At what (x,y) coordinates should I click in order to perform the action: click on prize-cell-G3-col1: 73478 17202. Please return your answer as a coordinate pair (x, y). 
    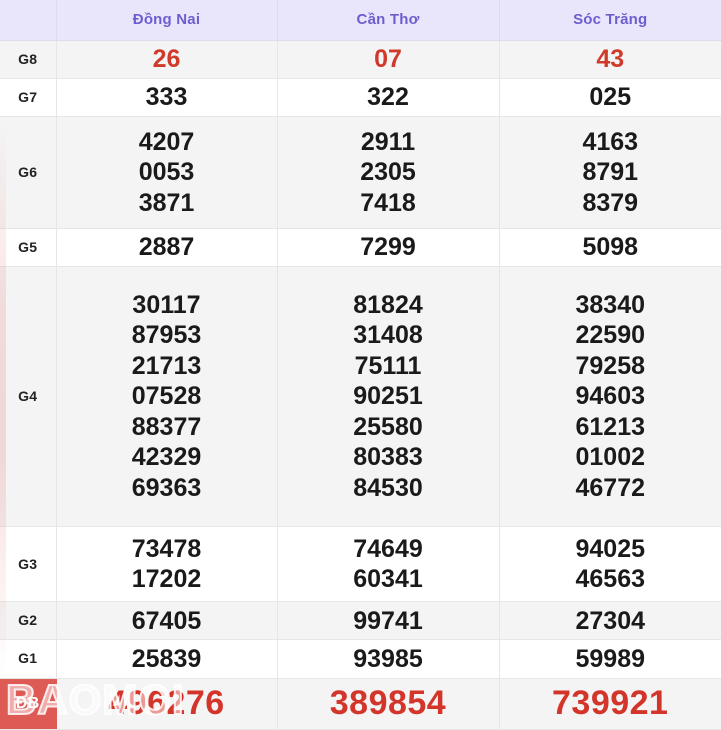
    Looking at the image, I should click on (167, 564).